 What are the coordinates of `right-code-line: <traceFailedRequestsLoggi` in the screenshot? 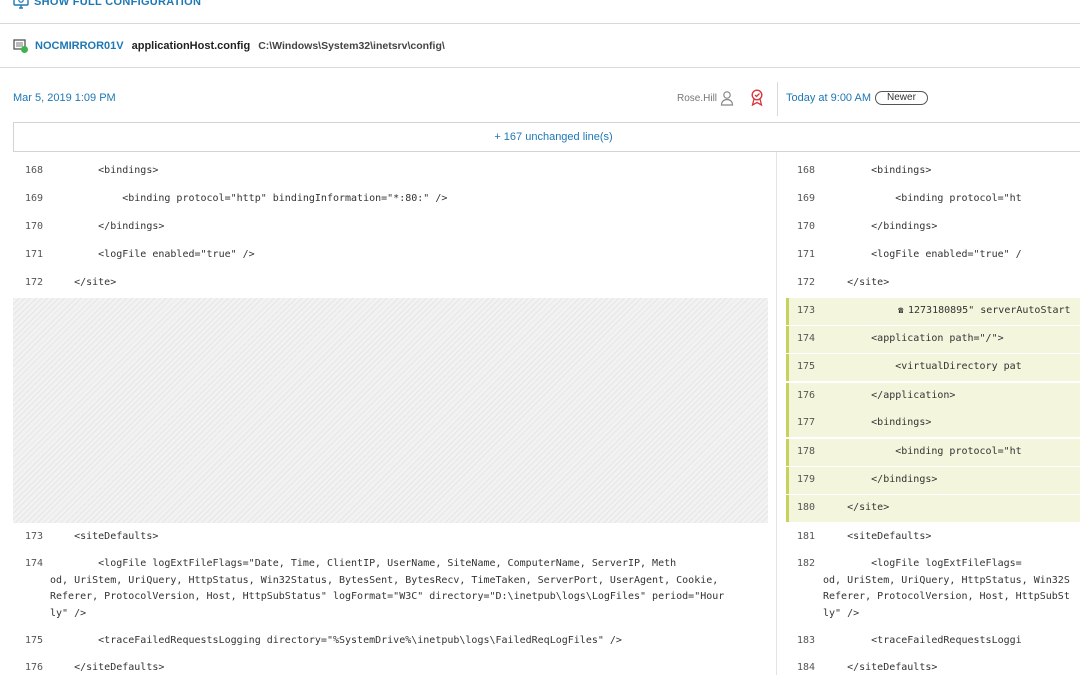 It's located at (922, 640).